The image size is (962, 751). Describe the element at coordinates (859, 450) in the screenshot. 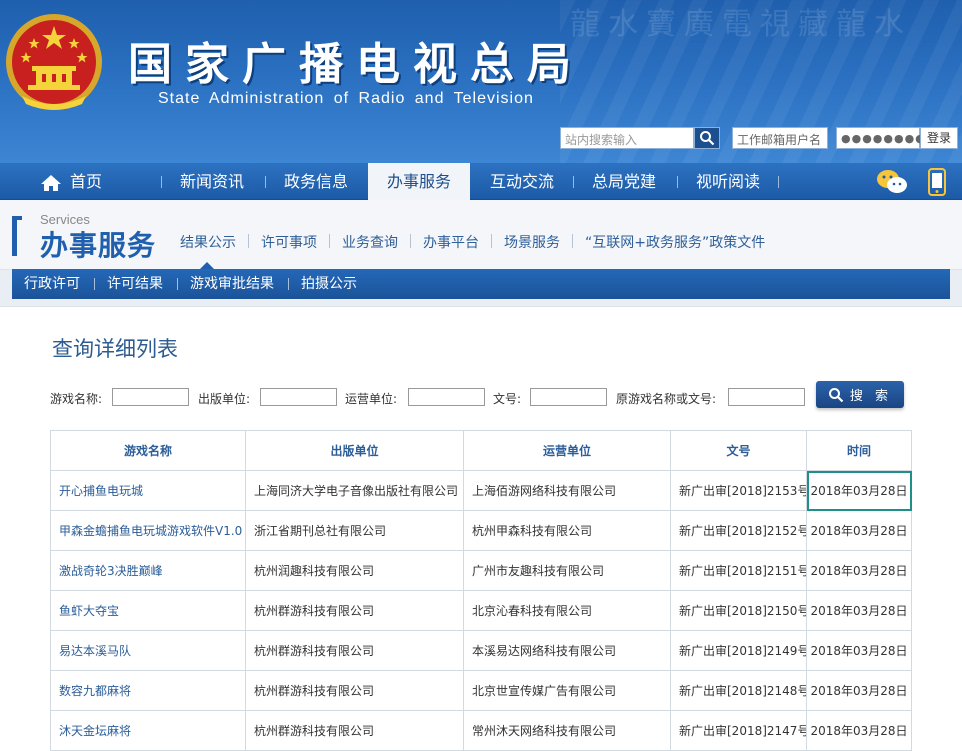

I see `column-header: 时间` at that location.